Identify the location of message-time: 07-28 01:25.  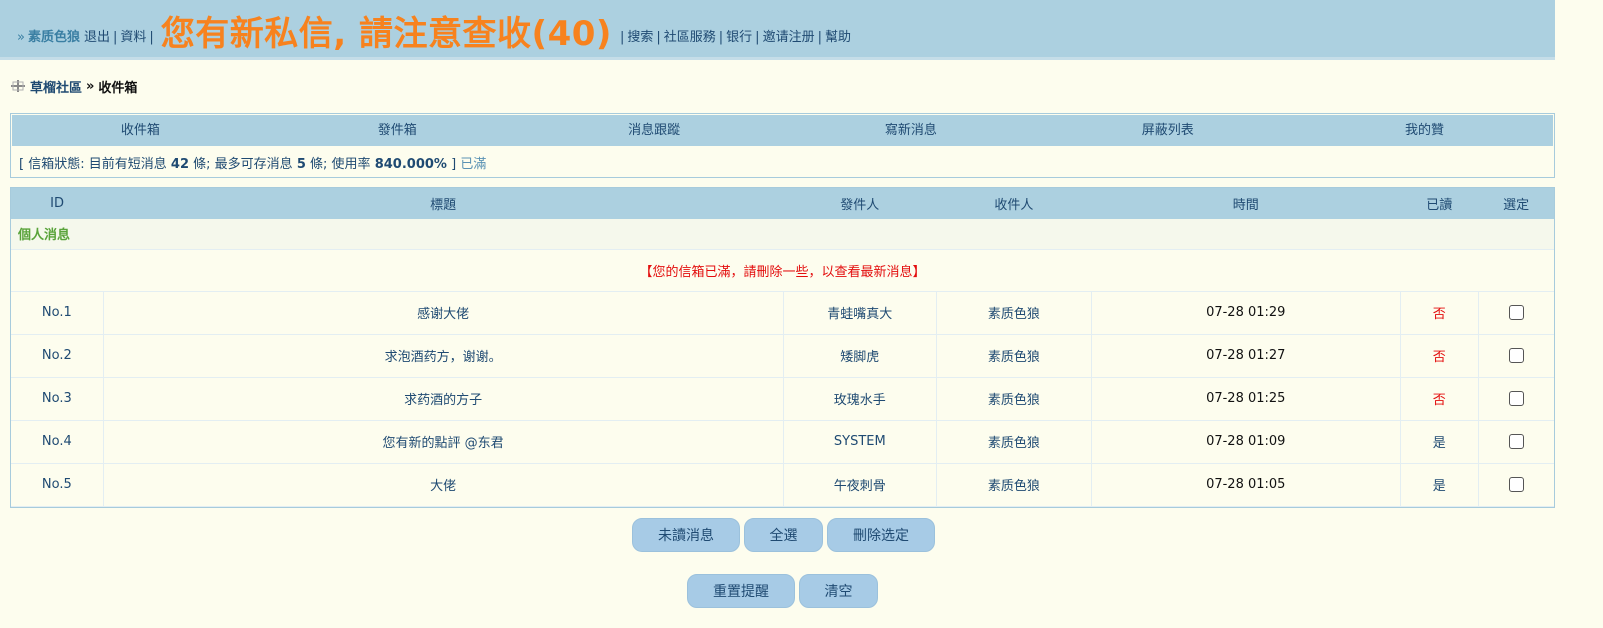
(1246, 399).